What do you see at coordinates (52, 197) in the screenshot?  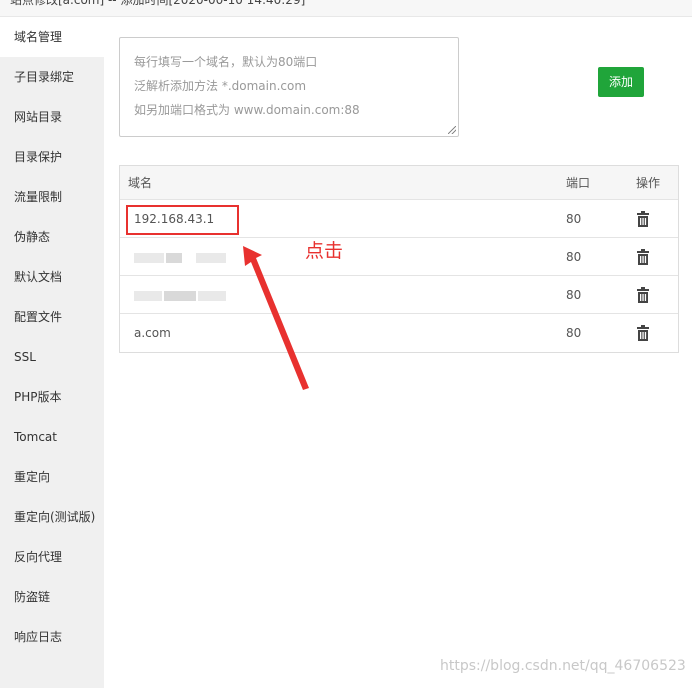 I see `sidebar-item-traffic-limit: 流量限制` at bounding box center [52, 197].